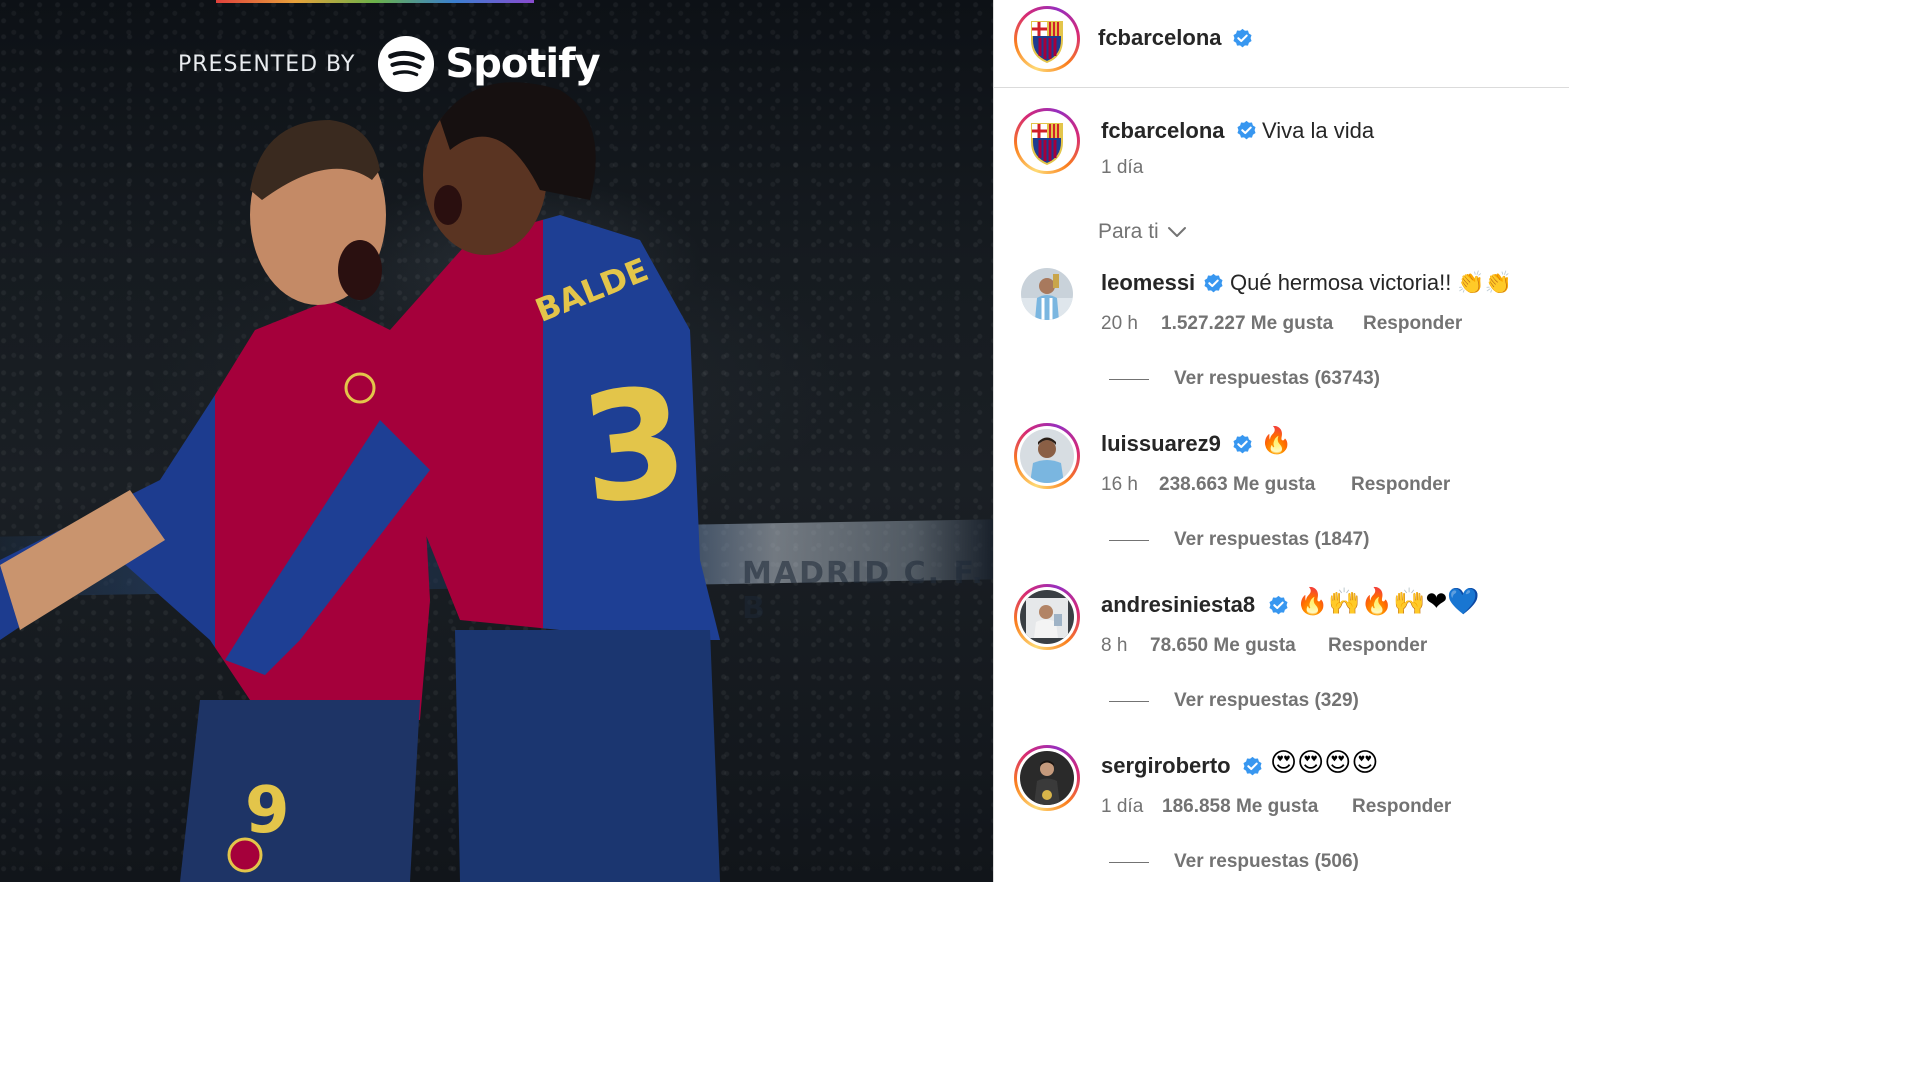 The image size is (1920, 1080). I want to click on left-player-number: 9, so click(267, 811).